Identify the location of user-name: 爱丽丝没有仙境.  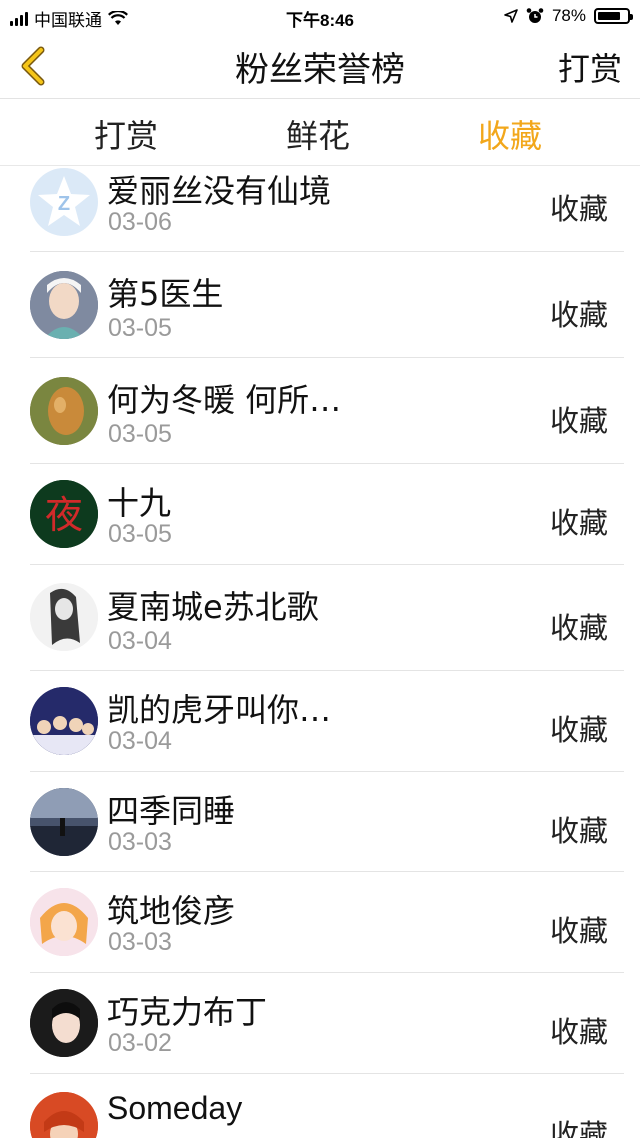
(219, 191).